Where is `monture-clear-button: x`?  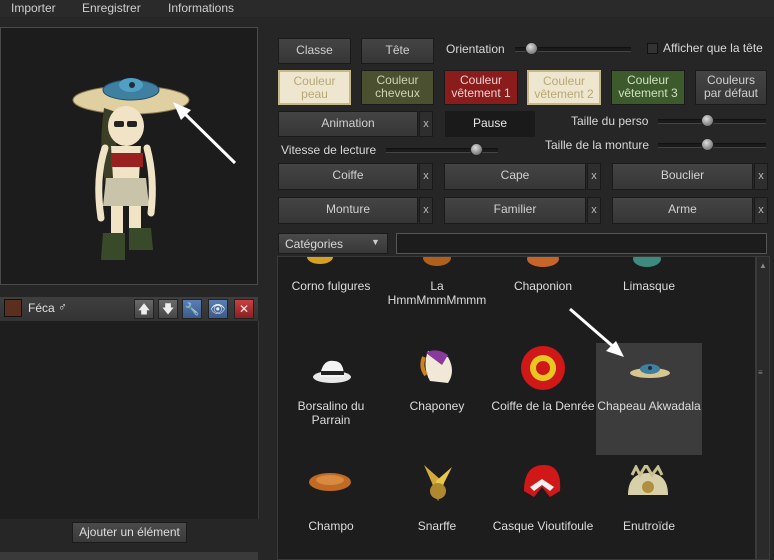 monture-clear-button: x is located at coordinates (426, 210).